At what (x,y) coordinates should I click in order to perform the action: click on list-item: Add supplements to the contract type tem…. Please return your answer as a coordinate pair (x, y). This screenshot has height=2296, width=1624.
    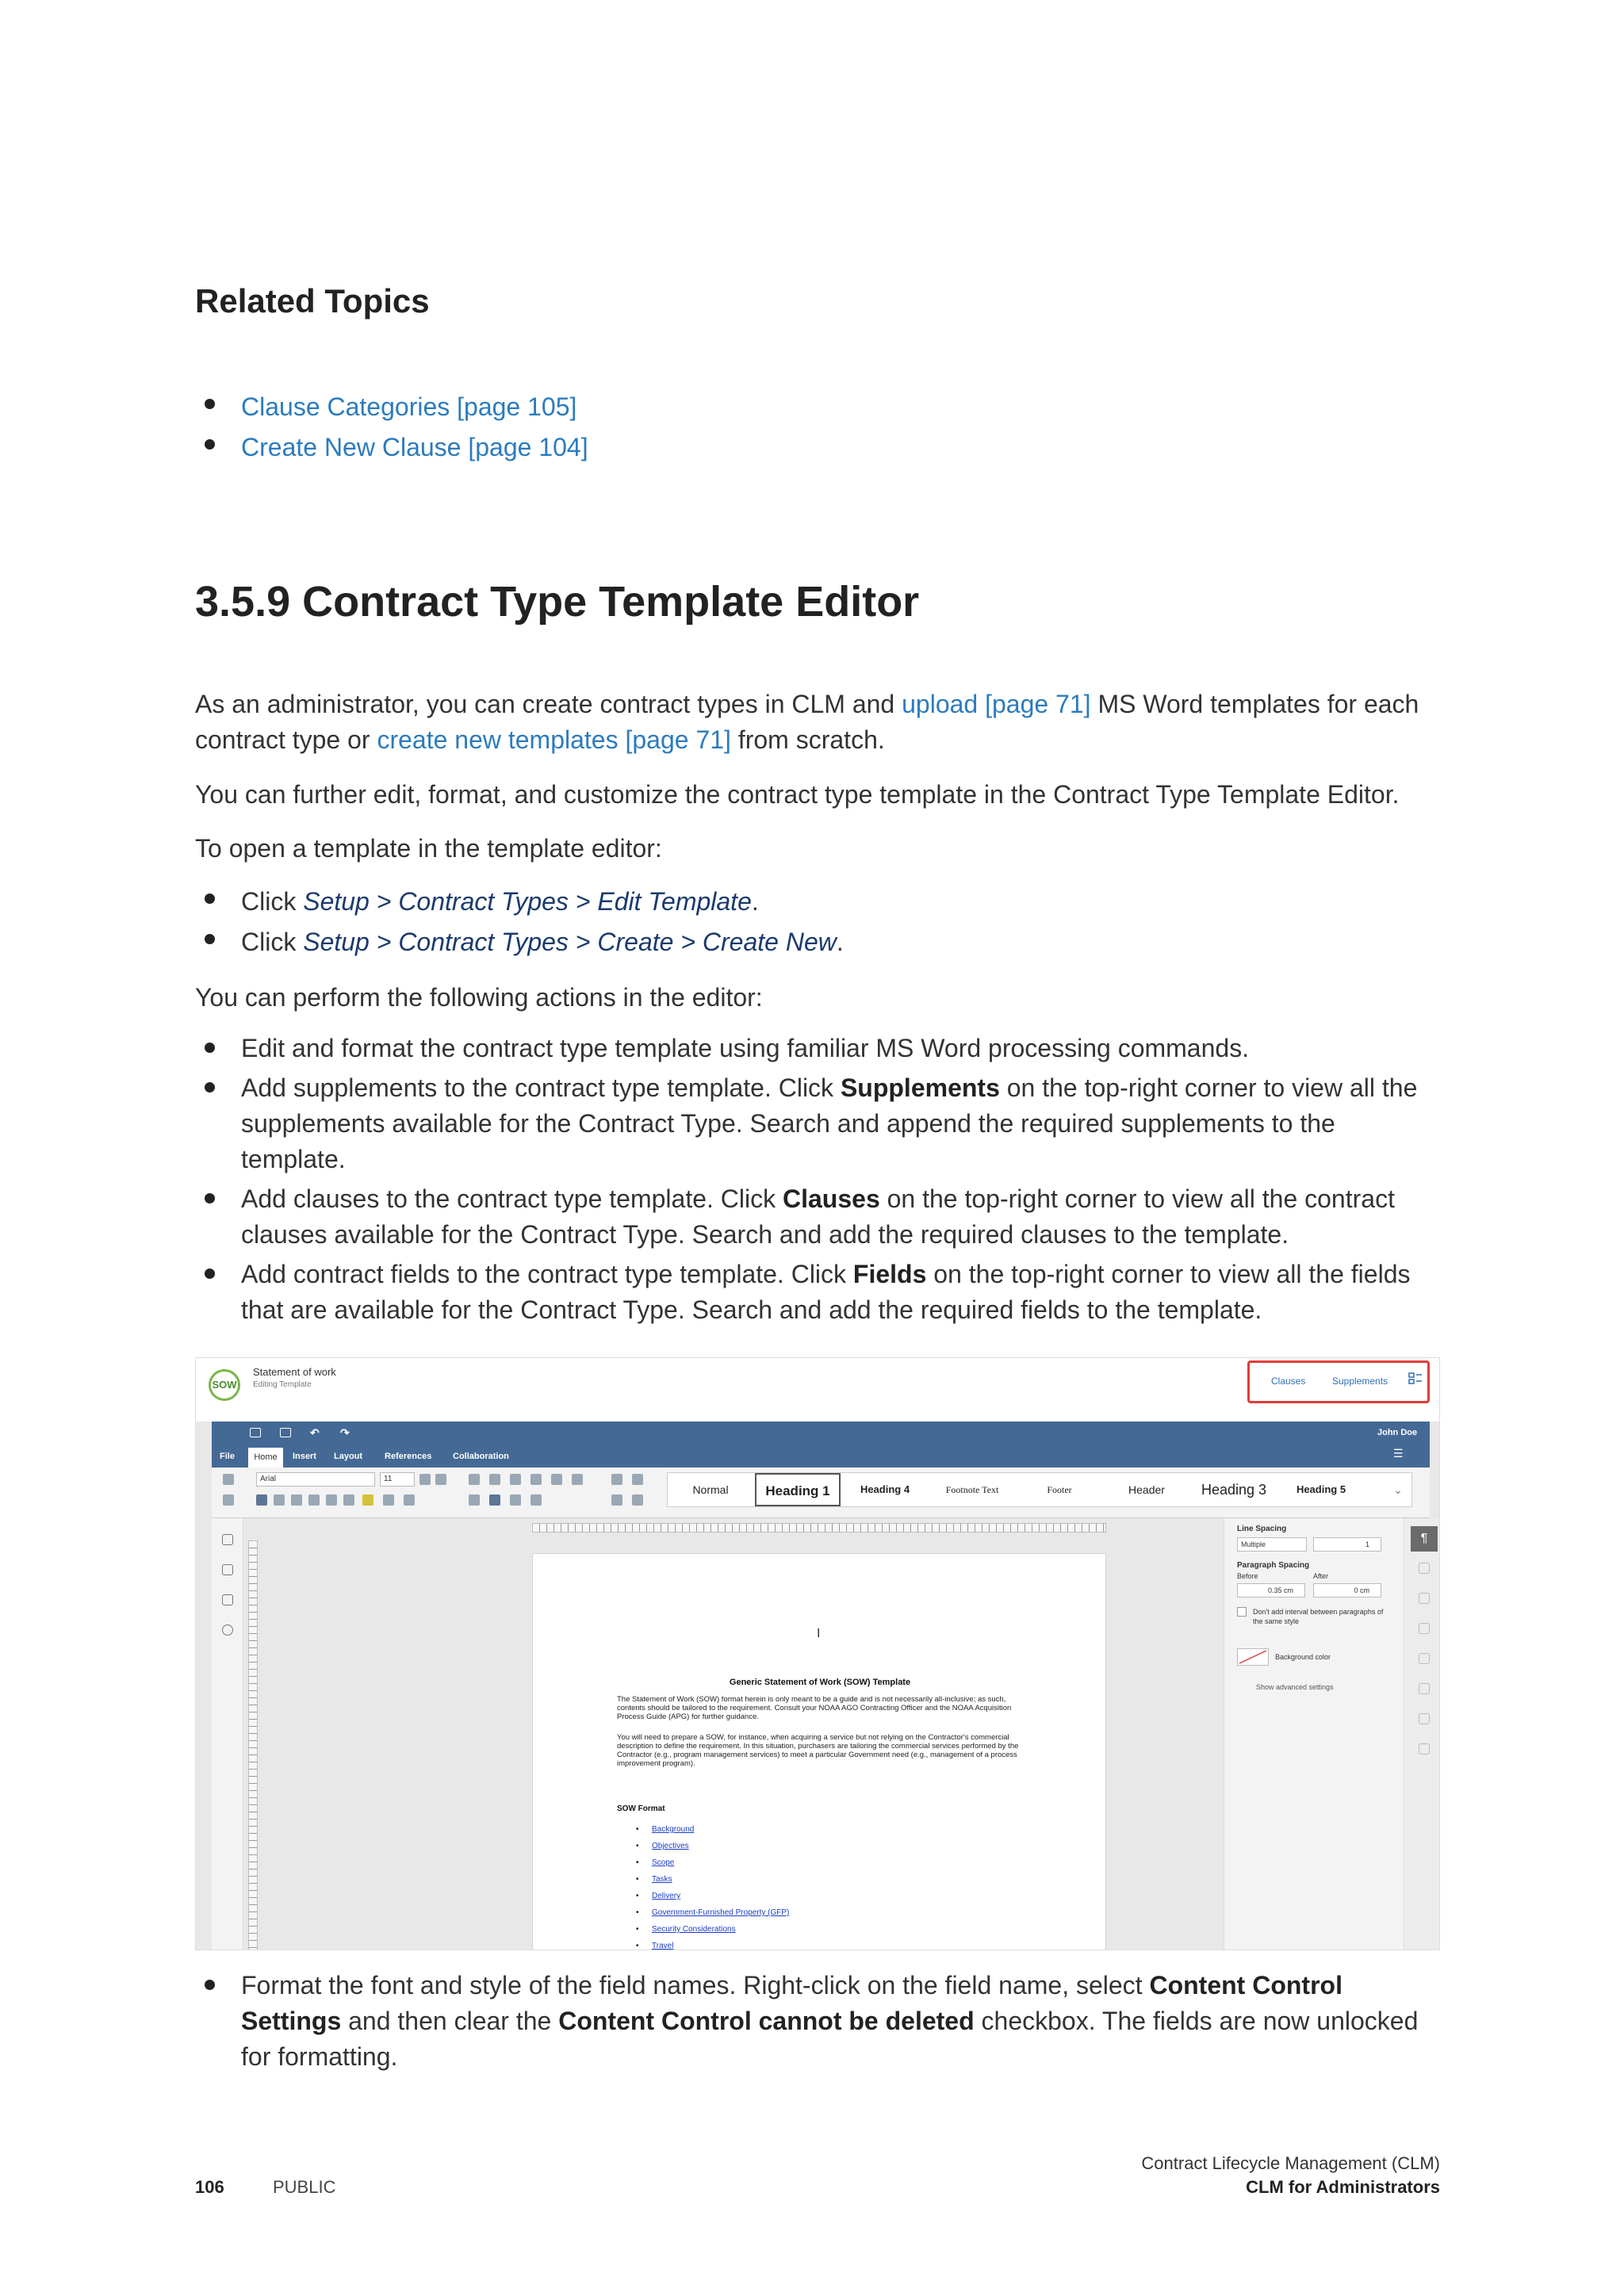
    Looking at the image, I should click on (817, 1124).